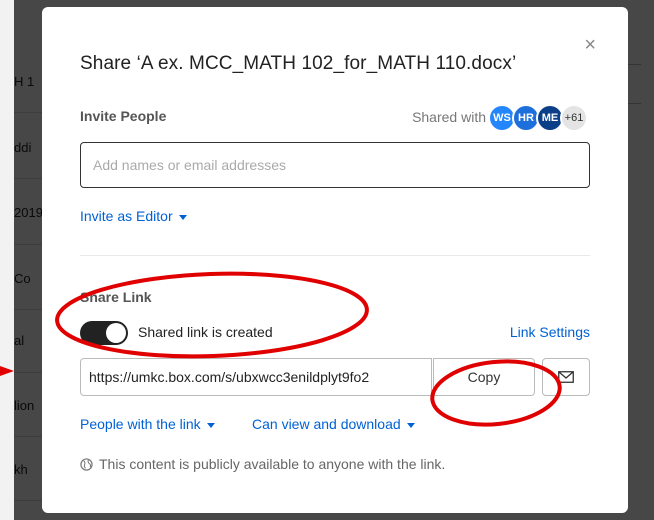 The image size is (654, 520). I want to click on section-divider, so click(335, 255).